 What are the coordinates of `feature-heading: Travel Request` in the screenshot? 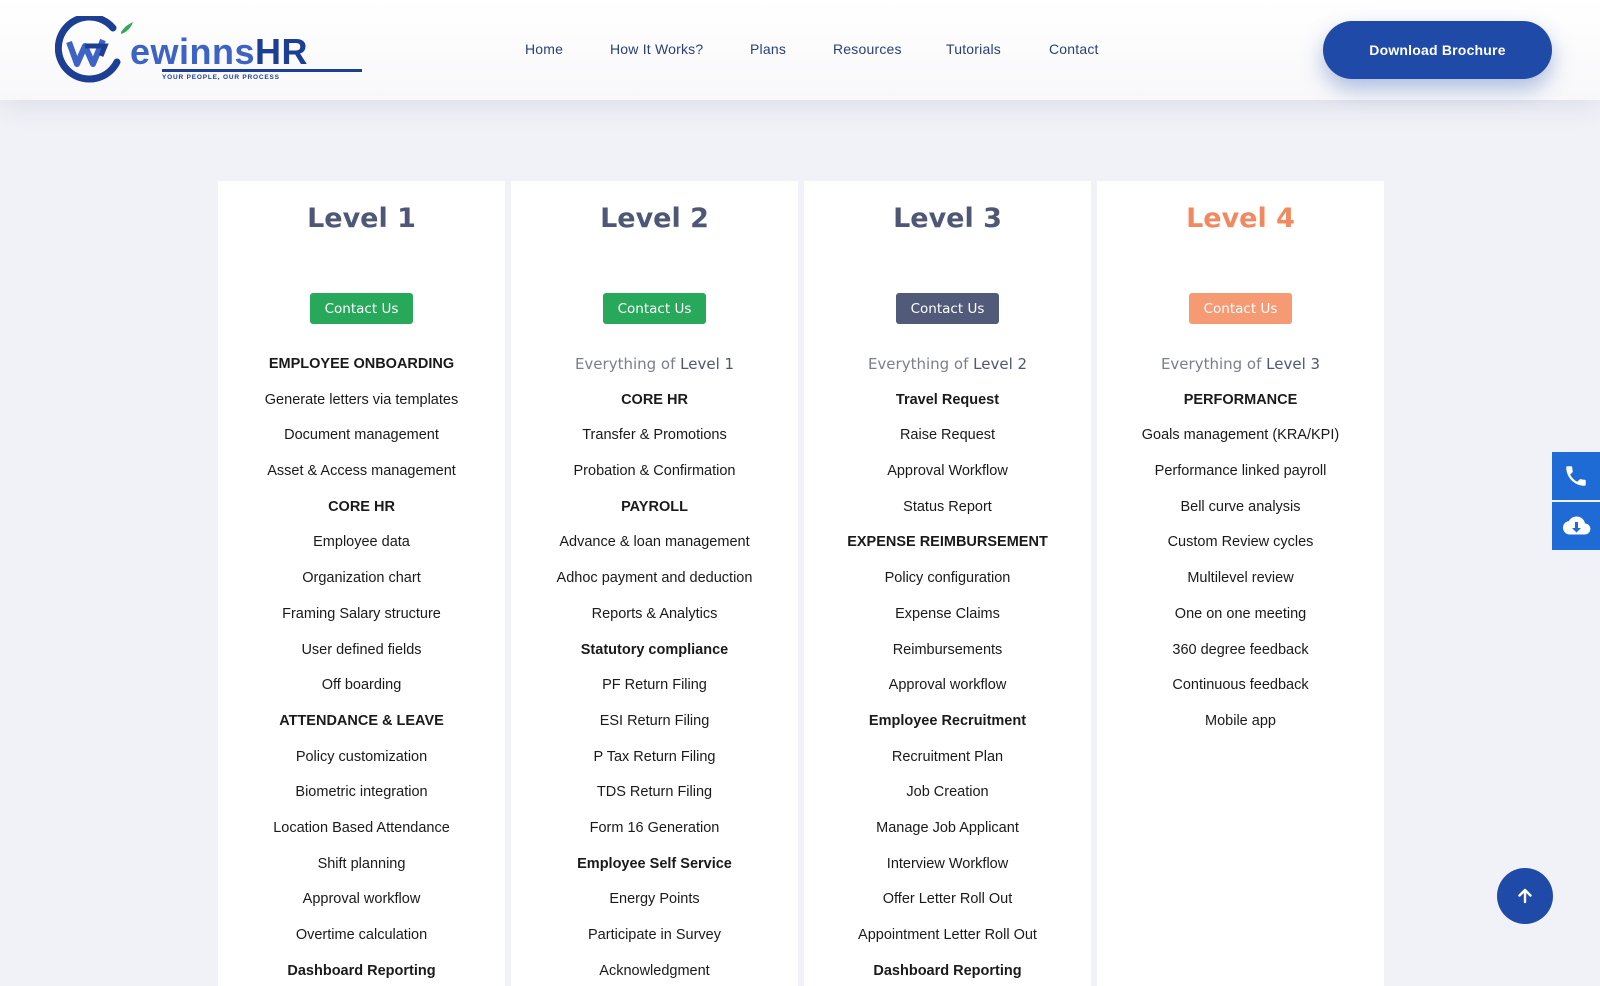 It's located at (947, 399).